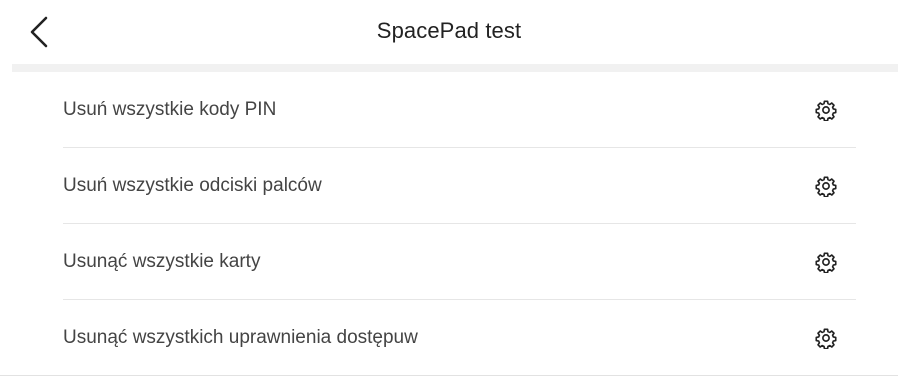 The image size is (898, 381). Describe the element at coordinates (192, 185) in the screenshot. I see `list-item-label: Usuń wszystkie odciski palców` at that location.